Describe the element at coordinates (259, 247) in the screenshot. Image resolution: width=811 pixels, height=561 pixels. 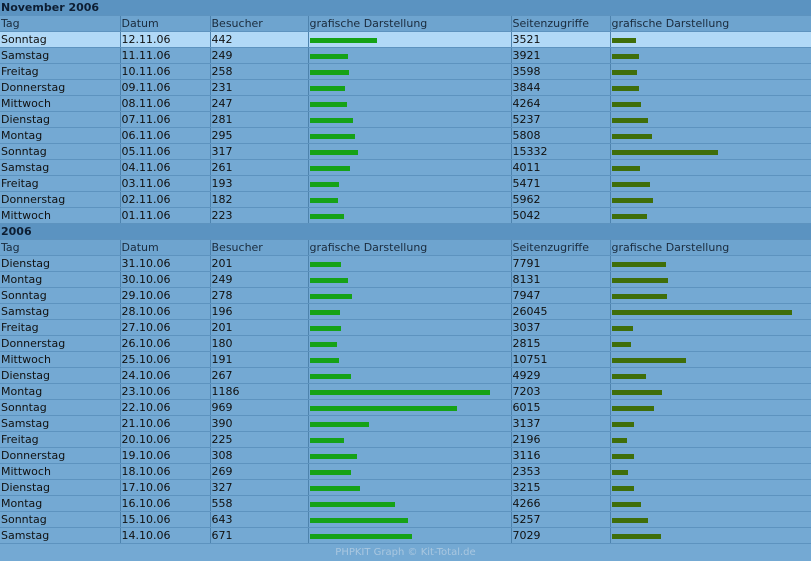
I see `header-visits: Besucher` at that location.